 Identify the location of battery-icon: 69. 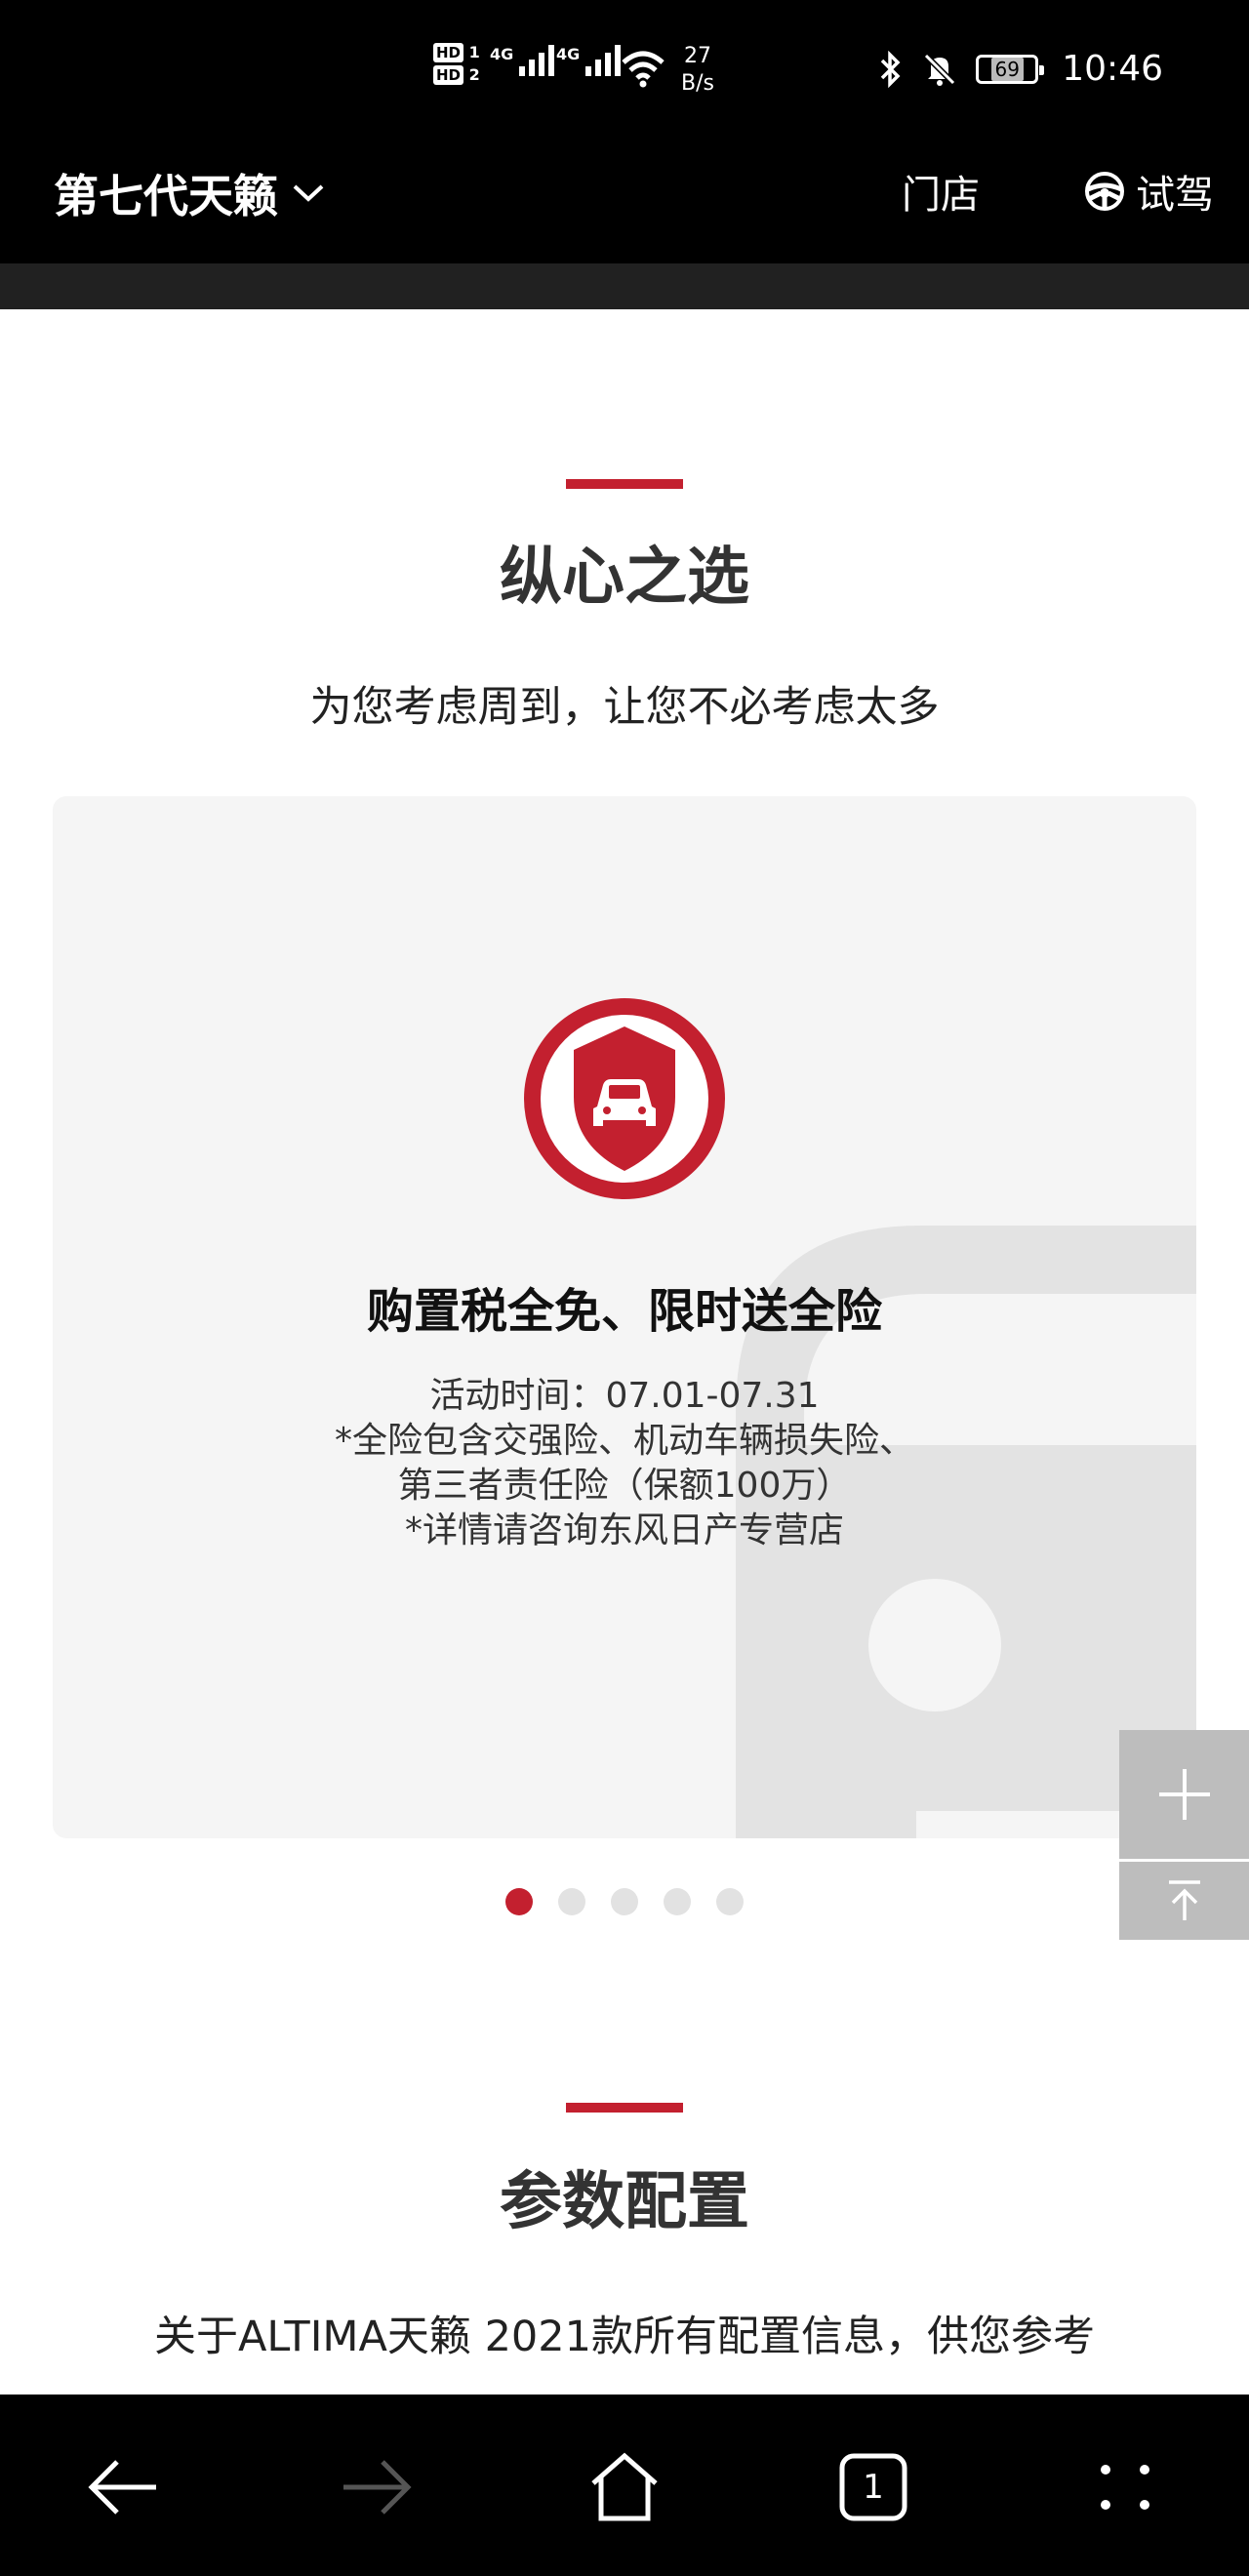
(1010, 69).